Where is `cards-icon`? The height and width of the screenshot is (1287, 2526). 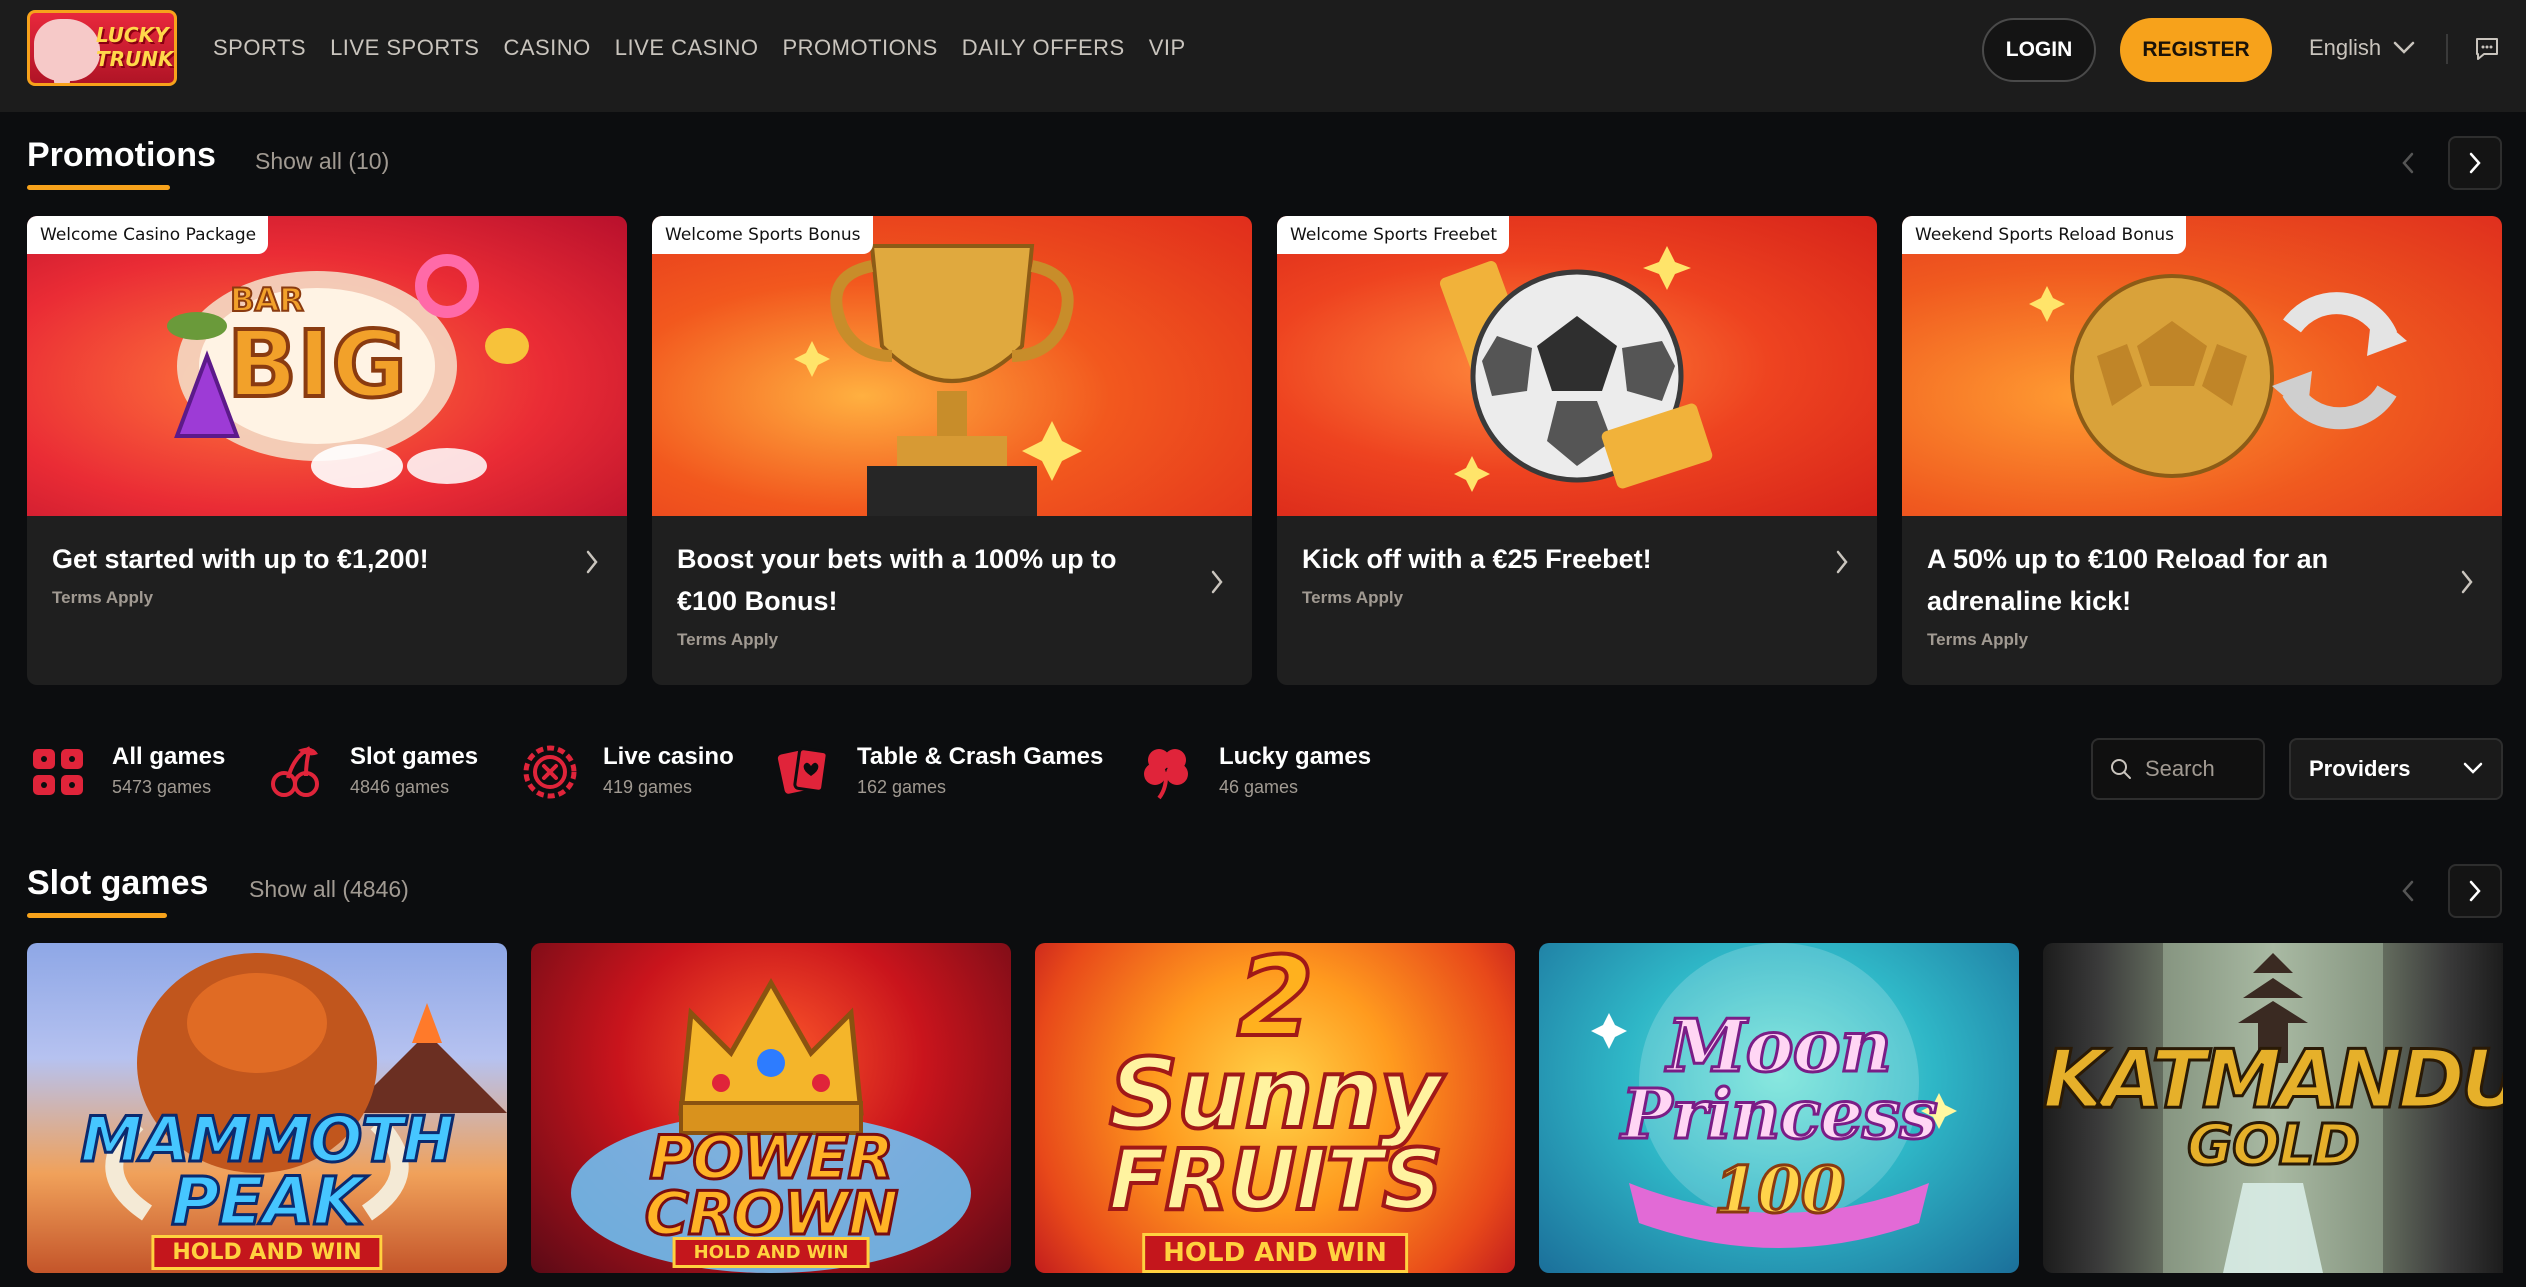
cards-icon is located at coordinates (803, 770).